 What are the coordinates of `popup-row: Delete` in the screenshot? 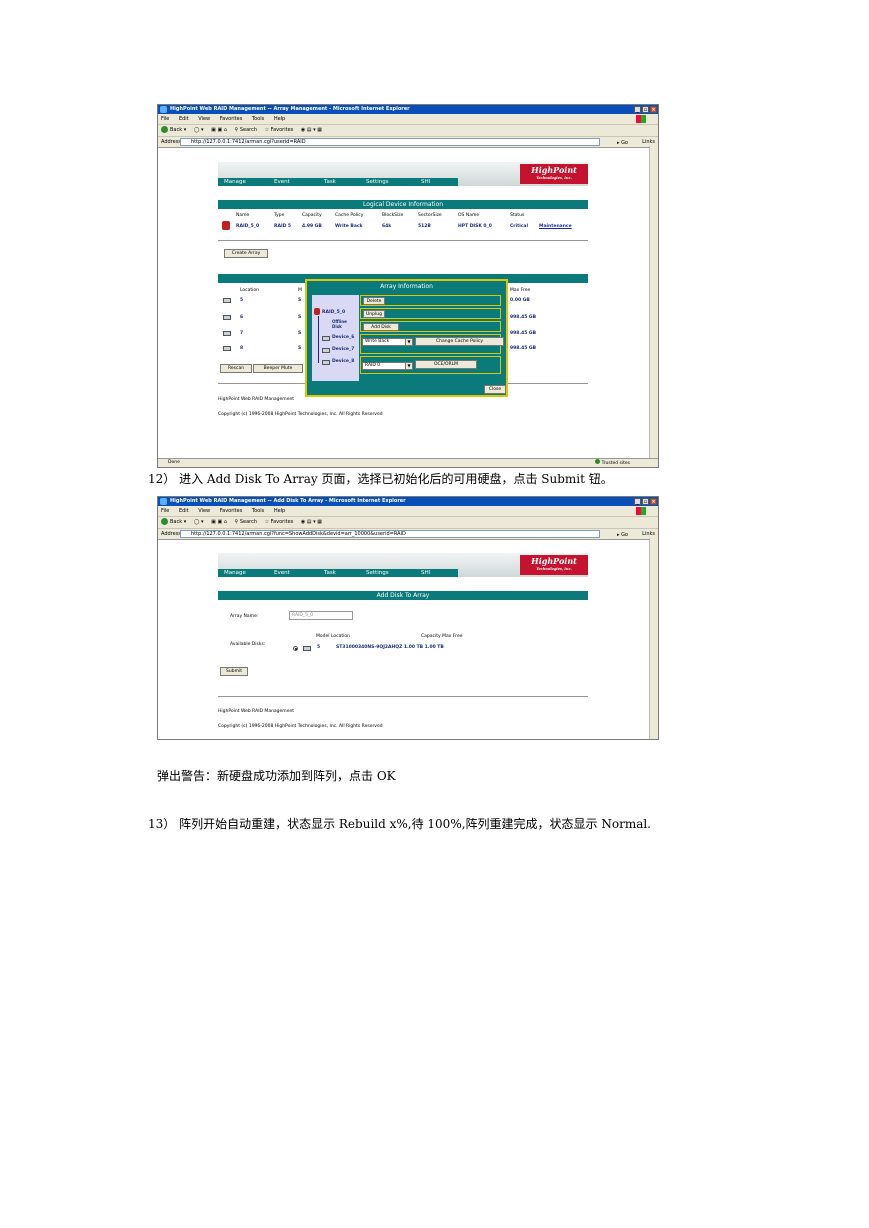 It's located at (430, 300).